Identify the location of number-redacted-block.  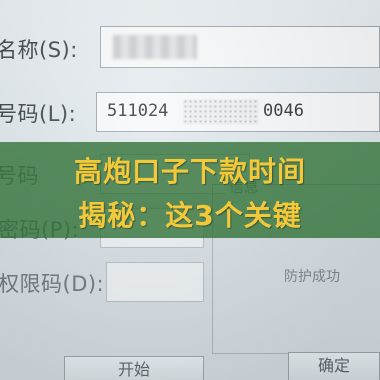
(221, 112).